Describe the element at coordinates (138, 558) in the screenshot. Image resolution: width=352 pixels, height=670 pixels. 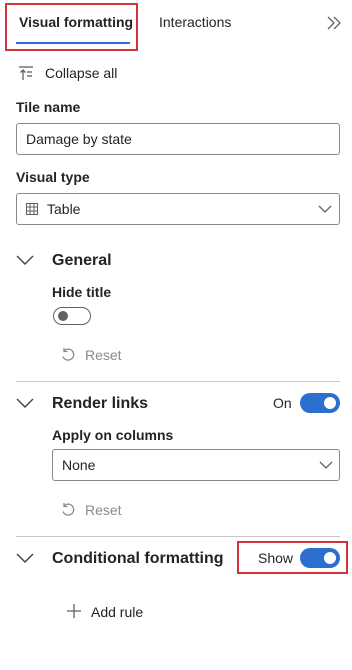
I see `conditional-formatting-title: Conditional formatting` at that location.